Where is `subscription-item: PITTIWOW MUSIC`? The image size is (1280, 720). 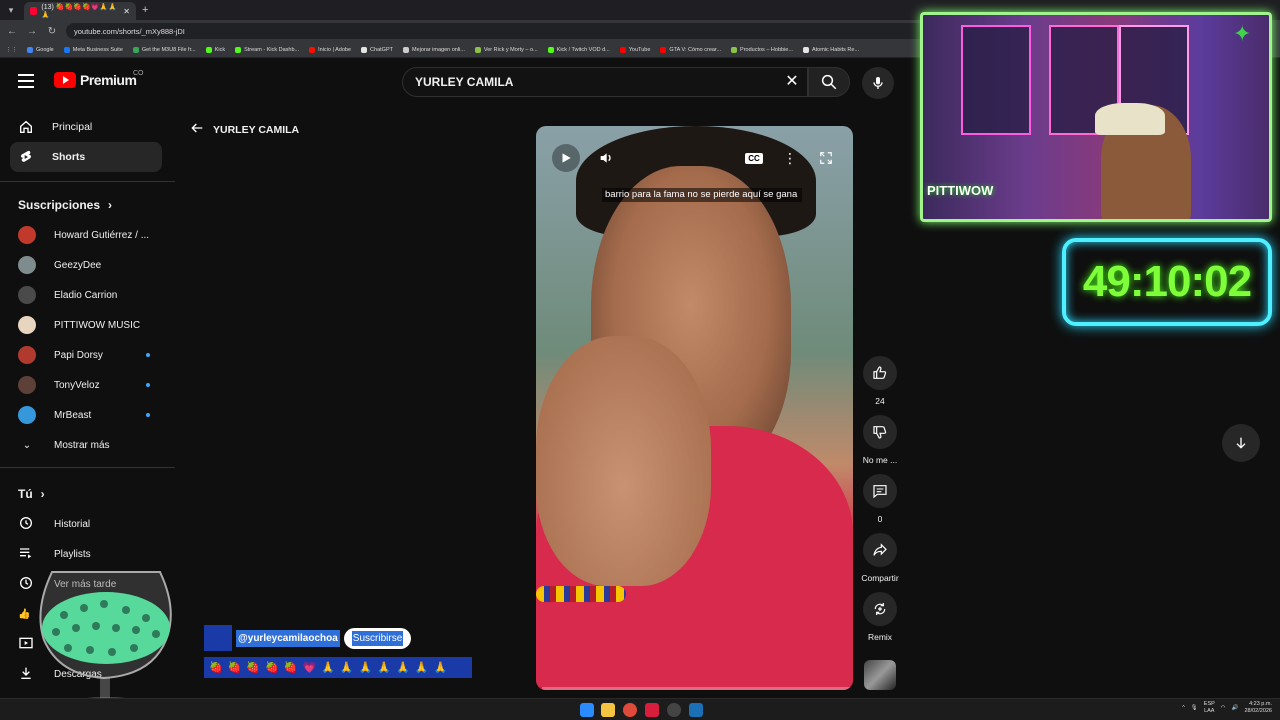 subscription-item: PITTIWOW MUSIC is located at coordinates (93, 325).